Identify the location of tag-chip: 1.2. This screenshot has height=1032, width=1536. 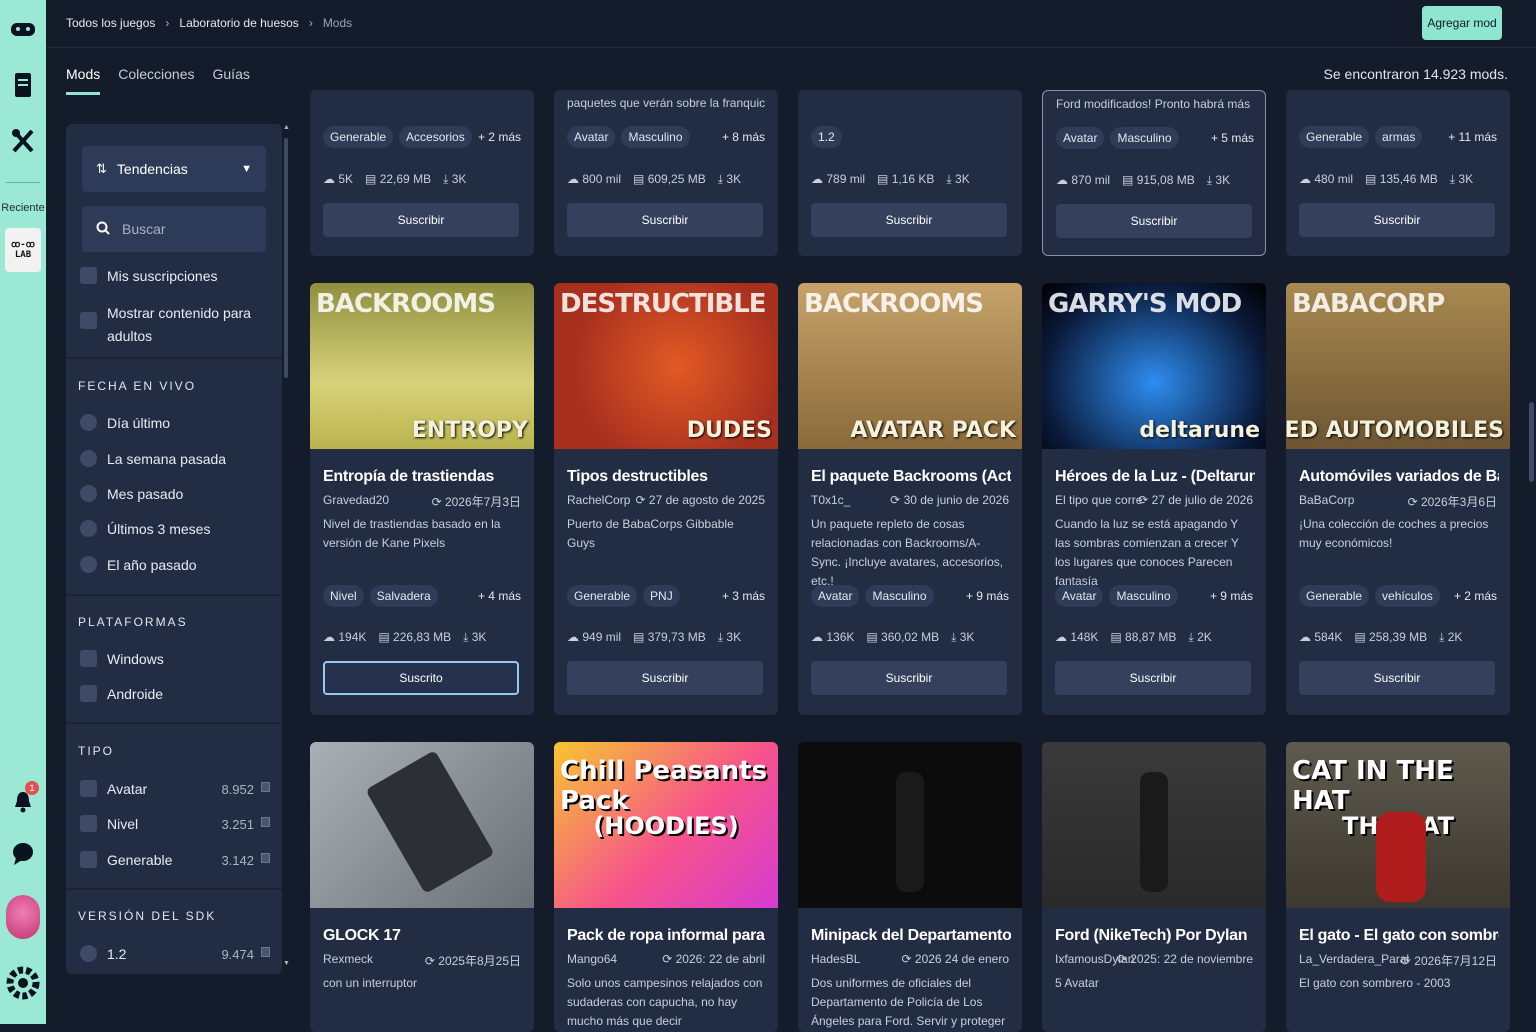
(826, 137).